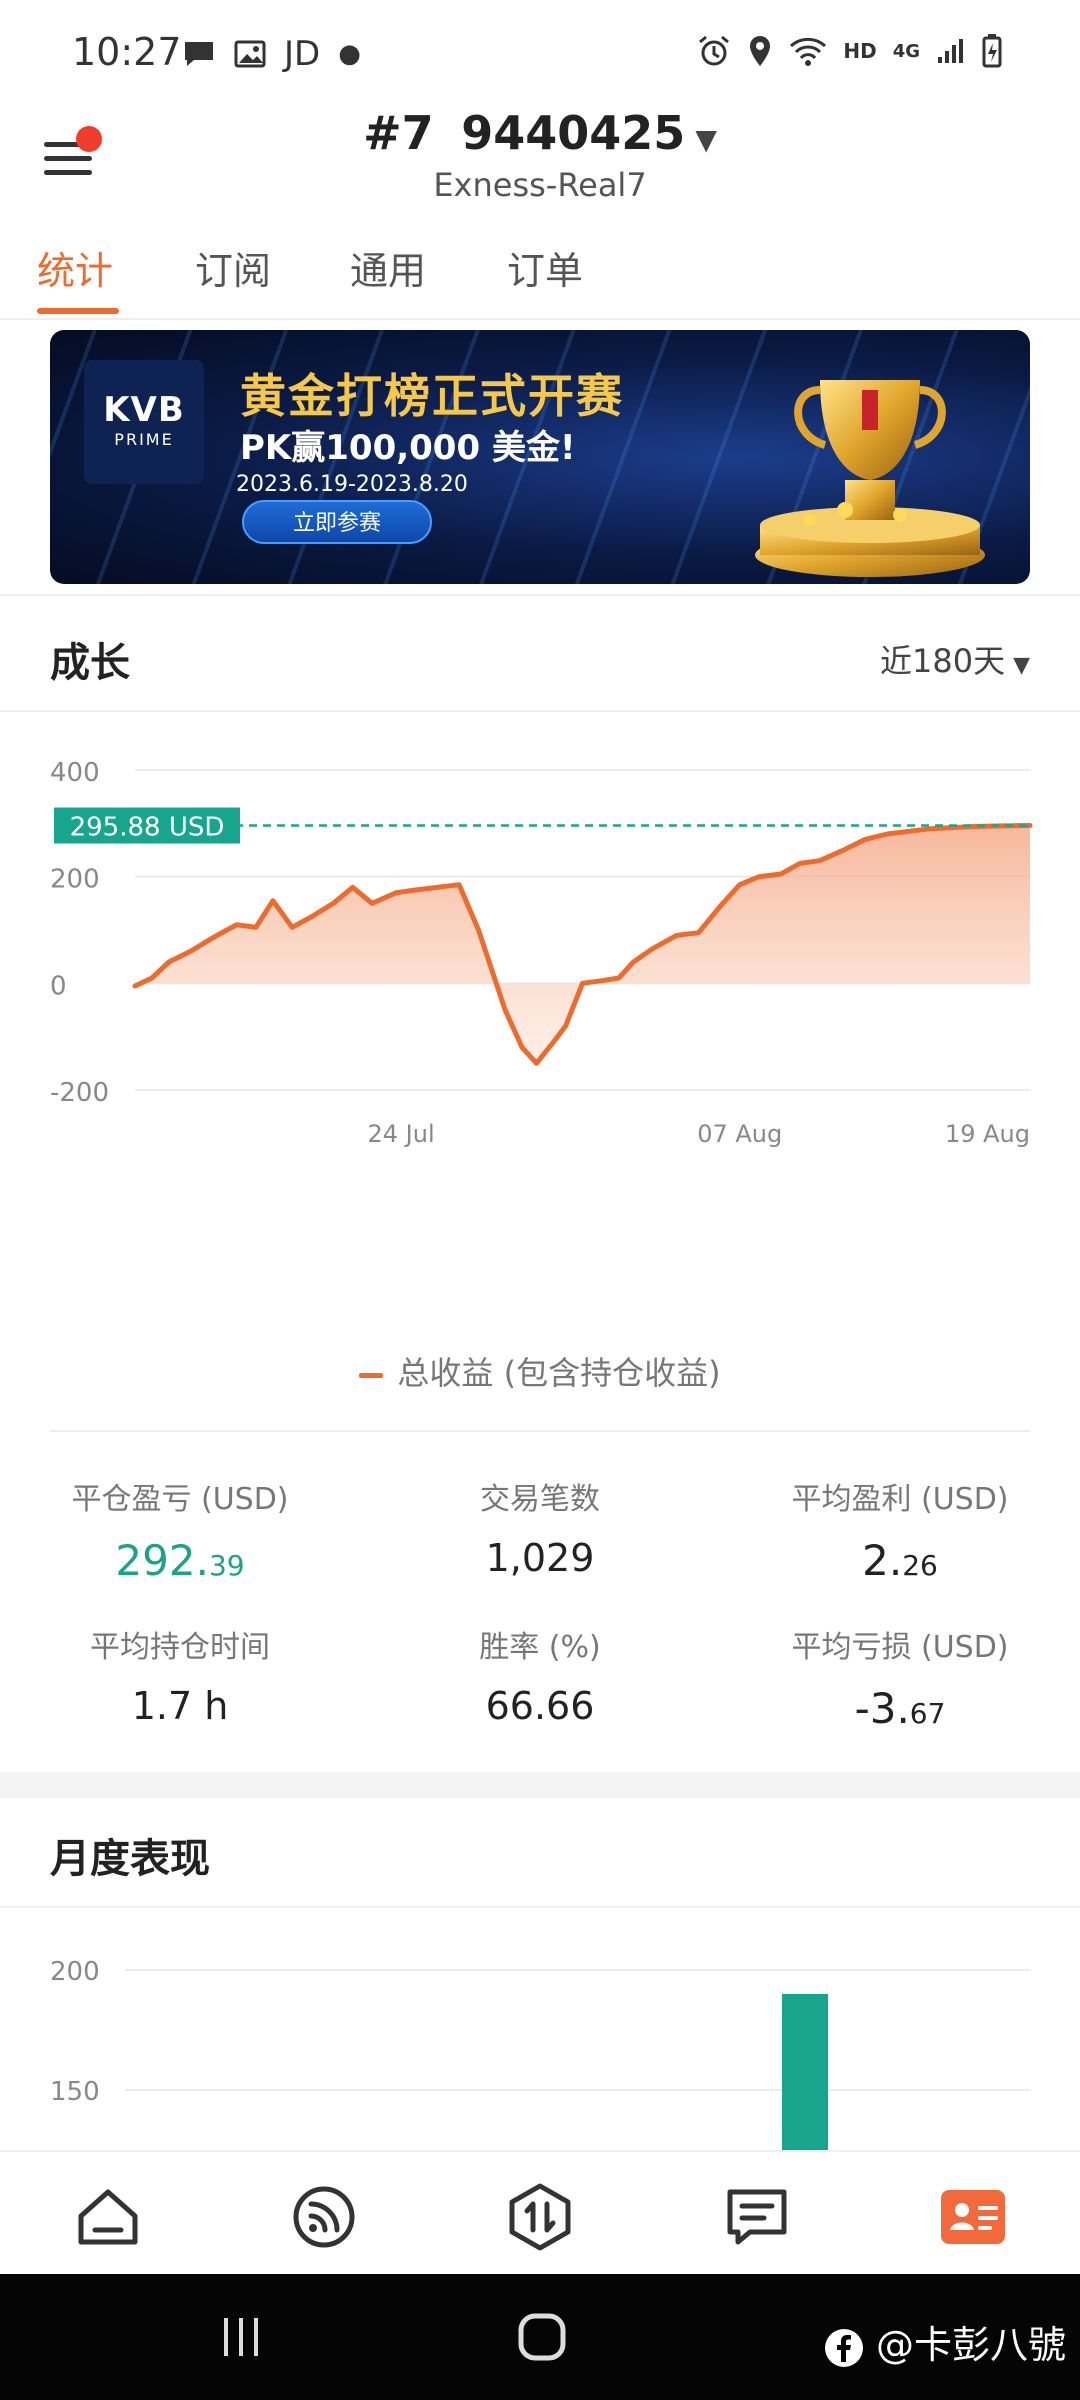  What do you see at coordinates (540, 1499) in the screenshot?
I see `stat-label: 交易笔数` at bounding box center [540, 1499].